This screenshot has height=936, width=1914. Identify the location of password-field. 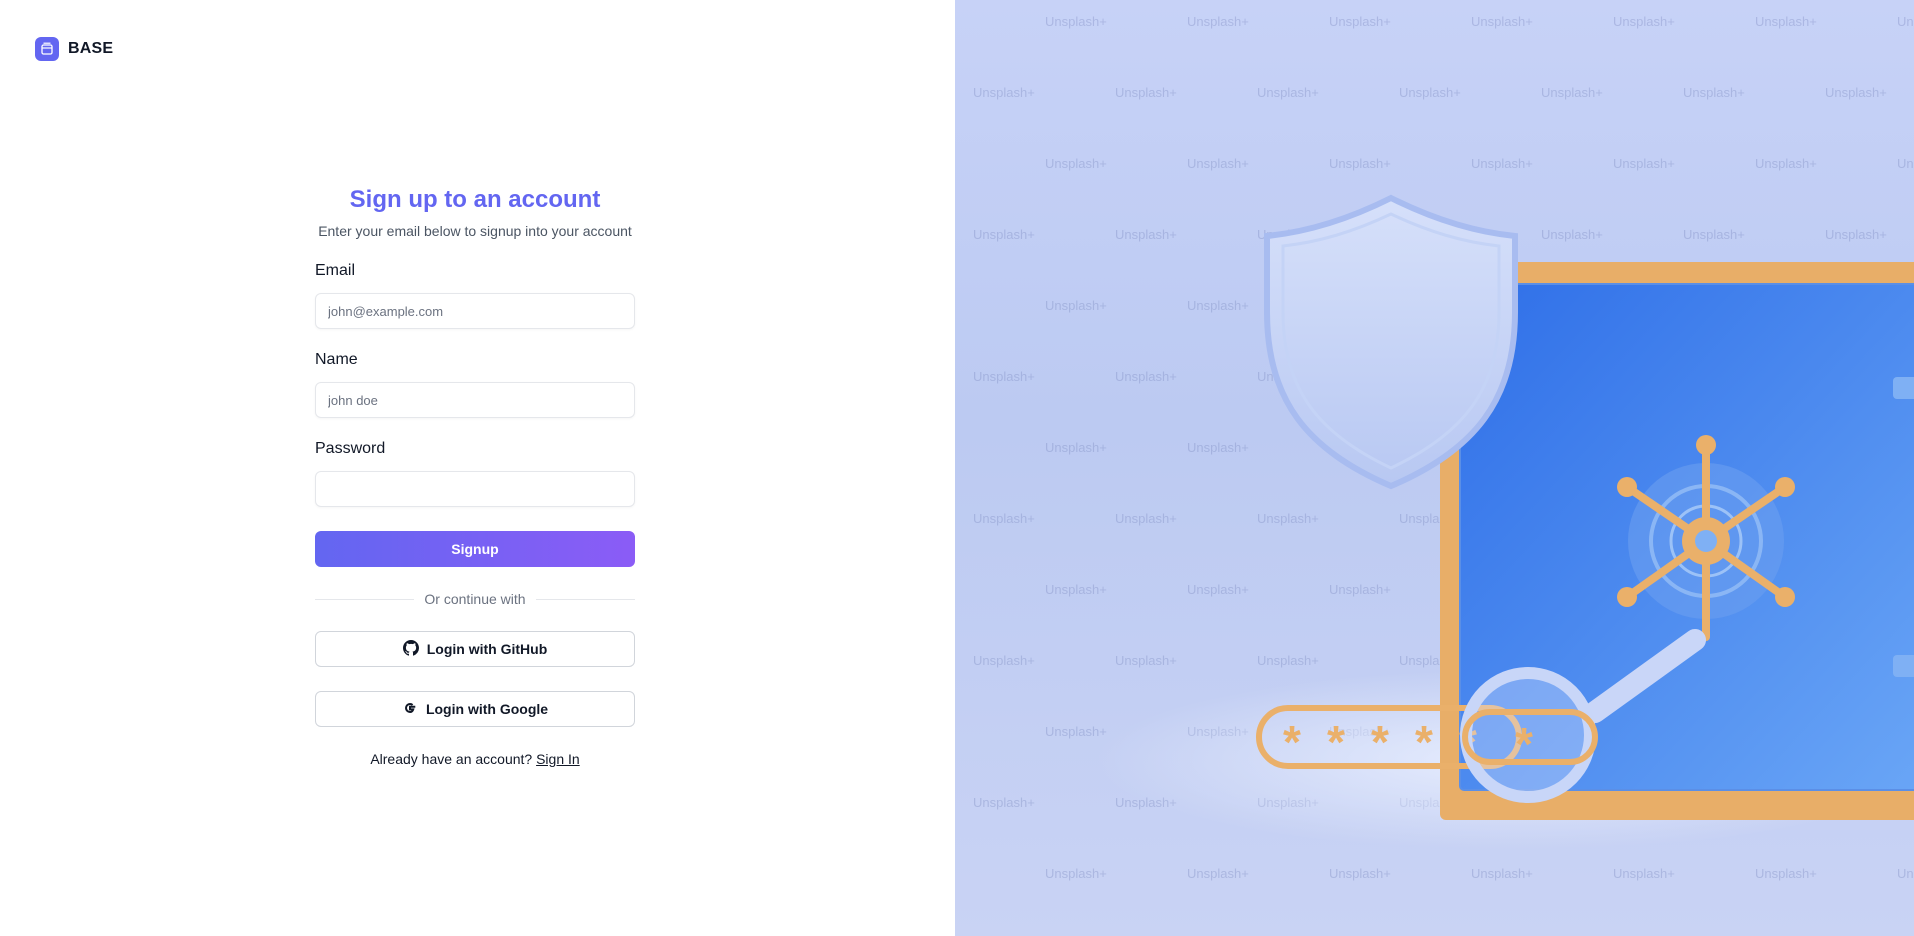
(475, 489).